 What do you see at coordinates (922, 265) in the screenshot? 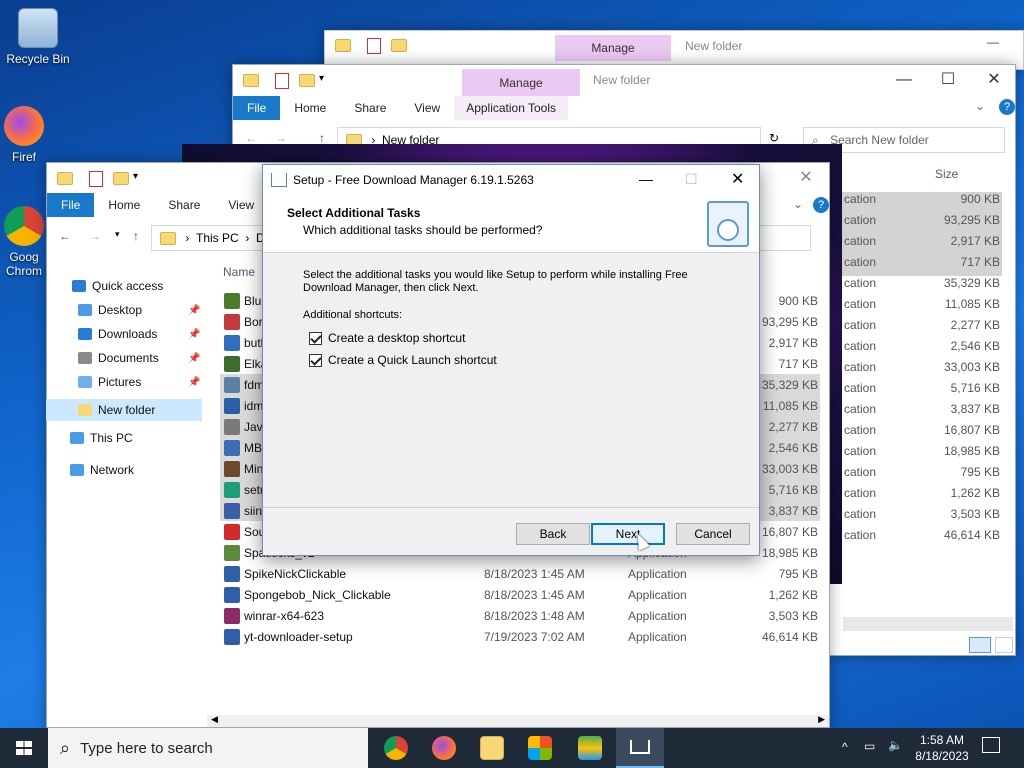
I see `list-item: cation 717 KB` at bounding box center [922, 265].